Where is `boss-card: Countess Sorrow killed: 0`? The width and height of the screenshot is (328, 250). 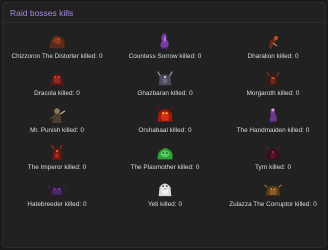
boss-card: Countess Sorrow killed: 0 is located at coordinates (165, 43).